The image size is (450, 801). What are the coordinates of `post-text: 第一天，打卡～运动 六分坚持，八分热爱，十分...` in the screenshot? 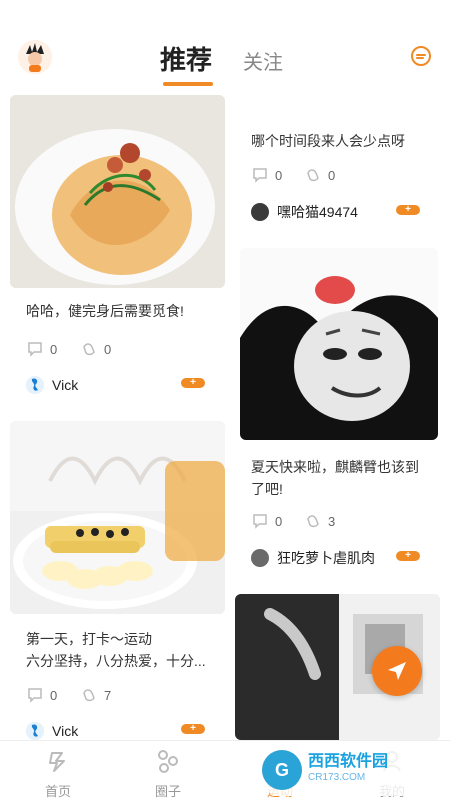 It's located at (123, 650).